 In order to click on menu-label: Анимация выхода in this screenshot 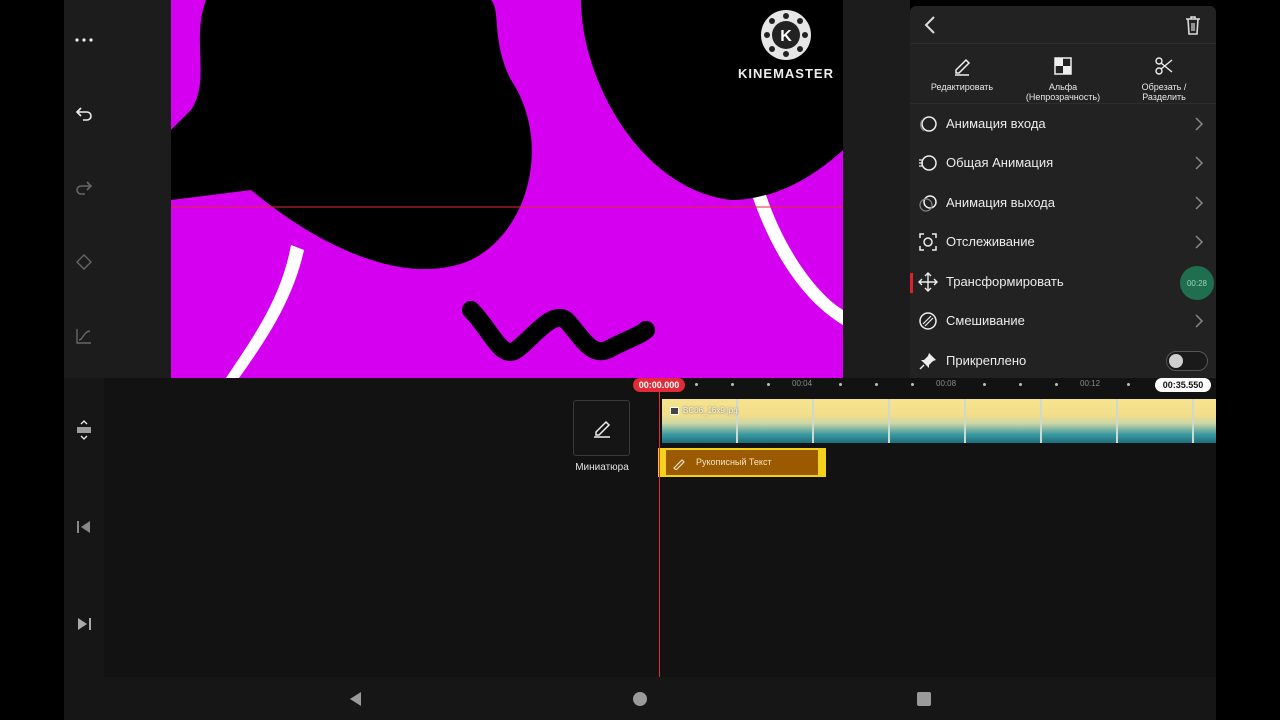, I will do `click(1001, 202)`.